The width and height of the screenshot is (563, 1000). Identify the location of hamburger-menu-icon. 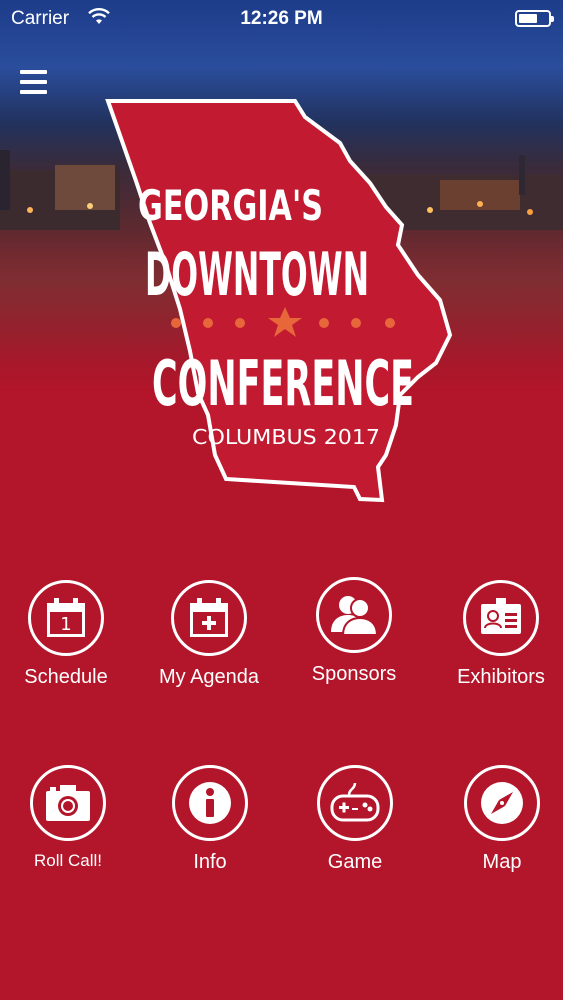
(33, 82).